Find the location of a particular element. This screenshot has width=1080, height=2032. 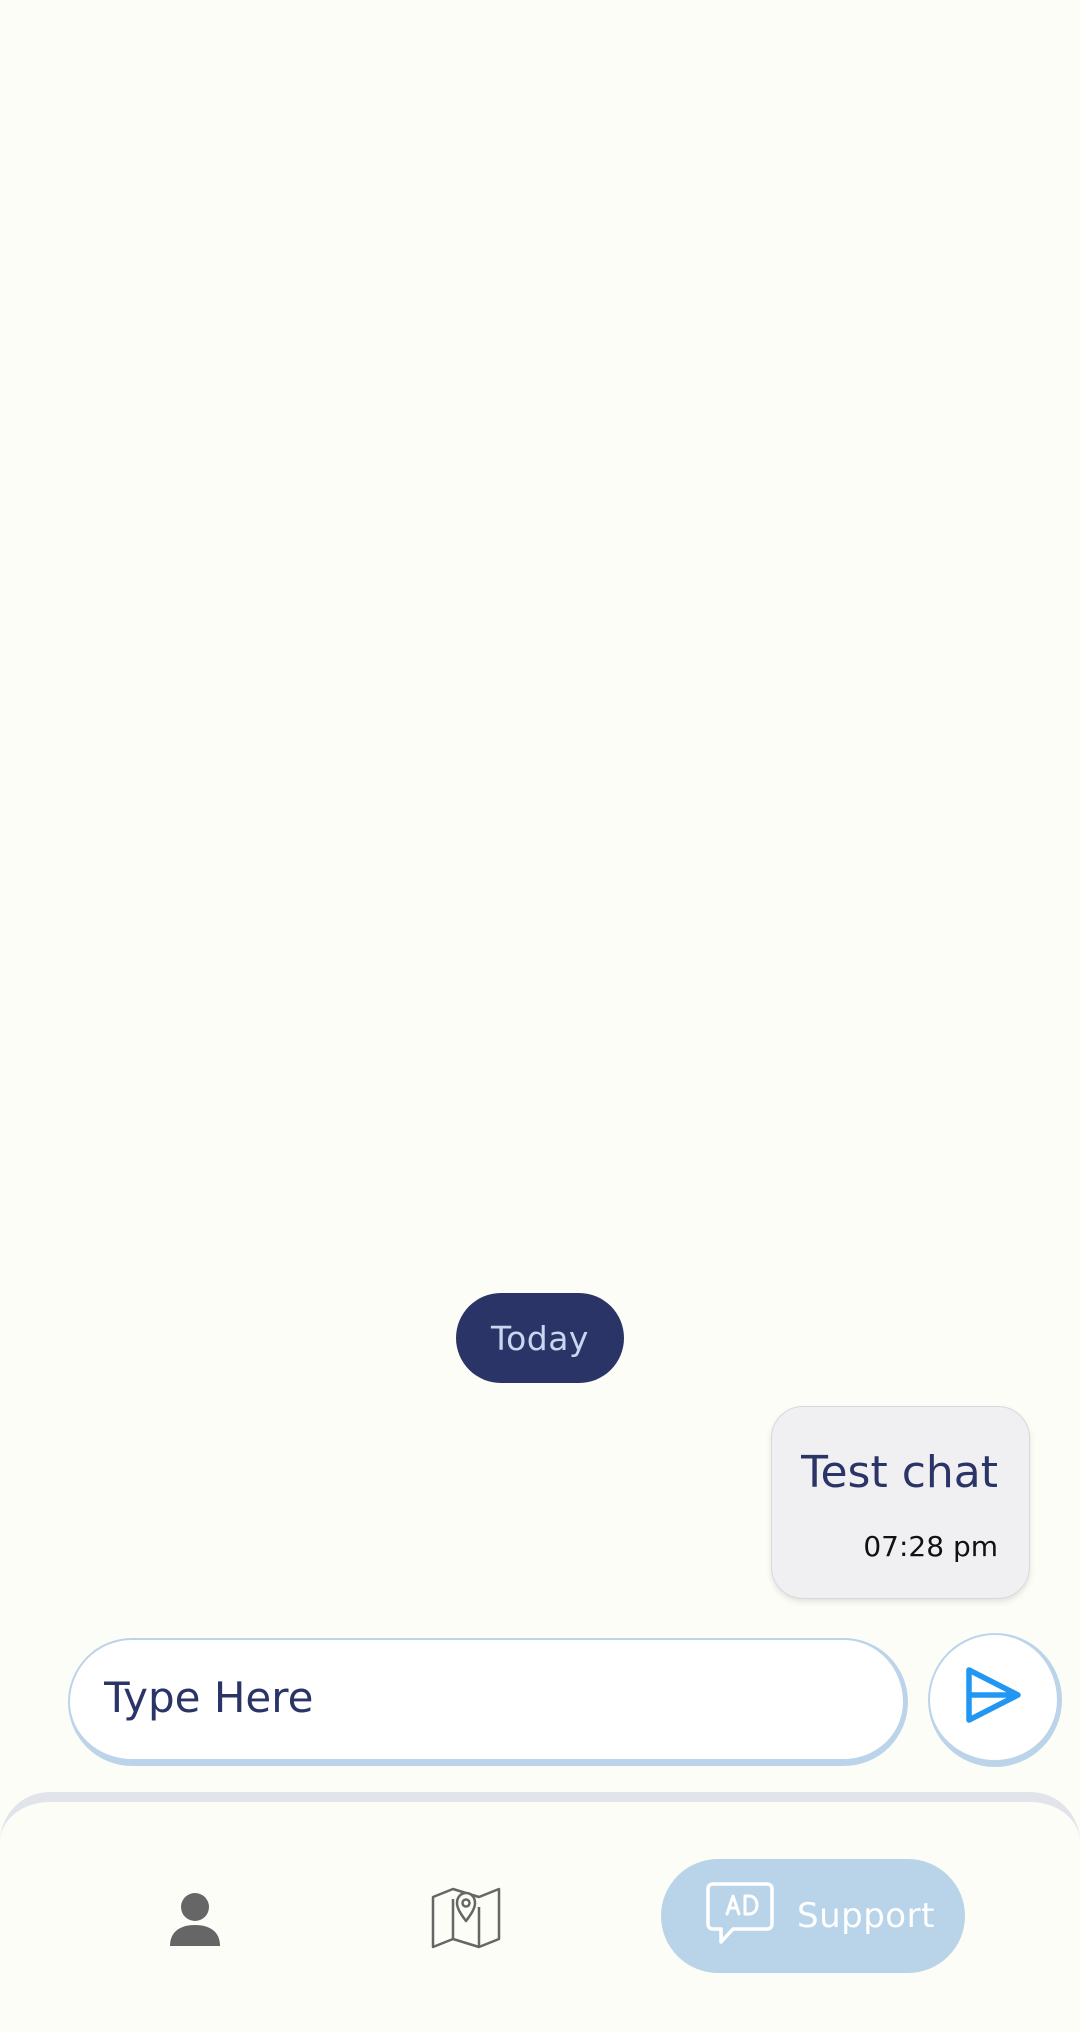

support-chat-icon is located at coordinates (740, 1916).